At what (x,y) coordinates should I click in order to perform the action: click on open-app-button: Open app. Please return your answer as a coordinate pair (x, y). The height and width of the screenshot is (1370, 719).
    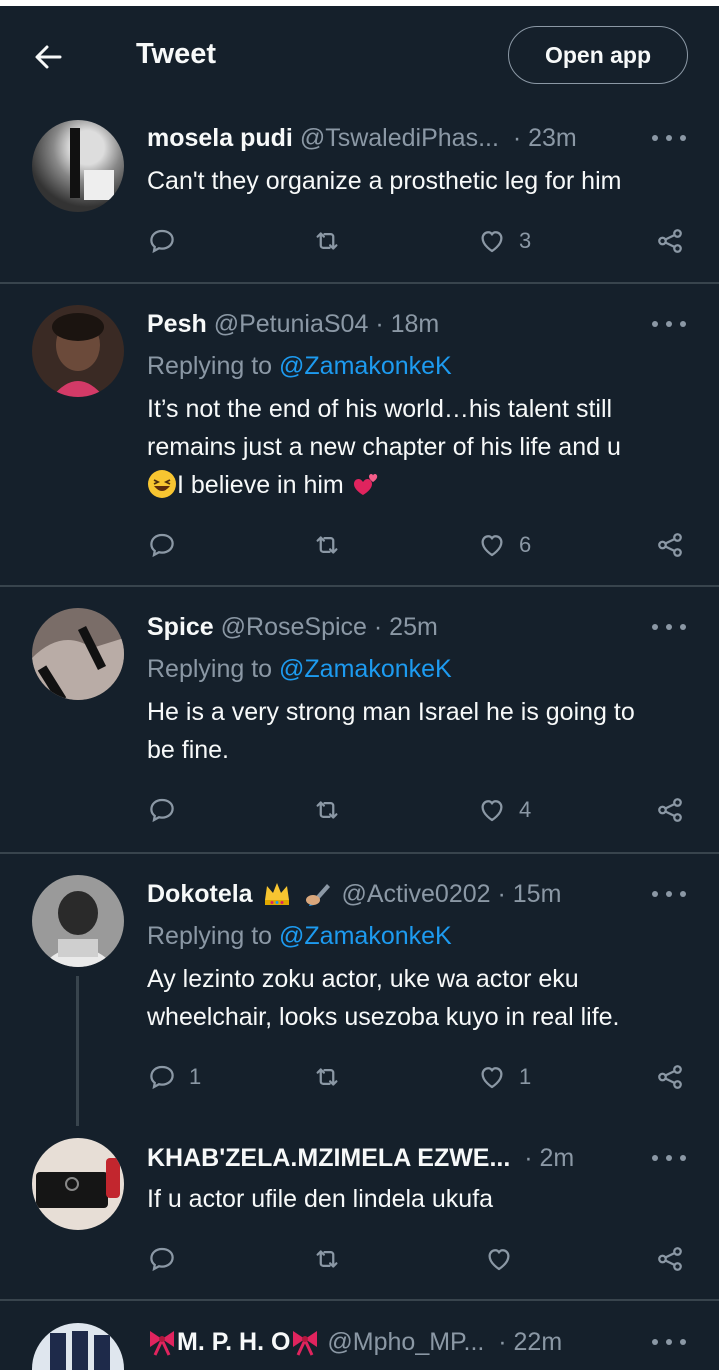
    Looking at the image, I should click on (598, 55).